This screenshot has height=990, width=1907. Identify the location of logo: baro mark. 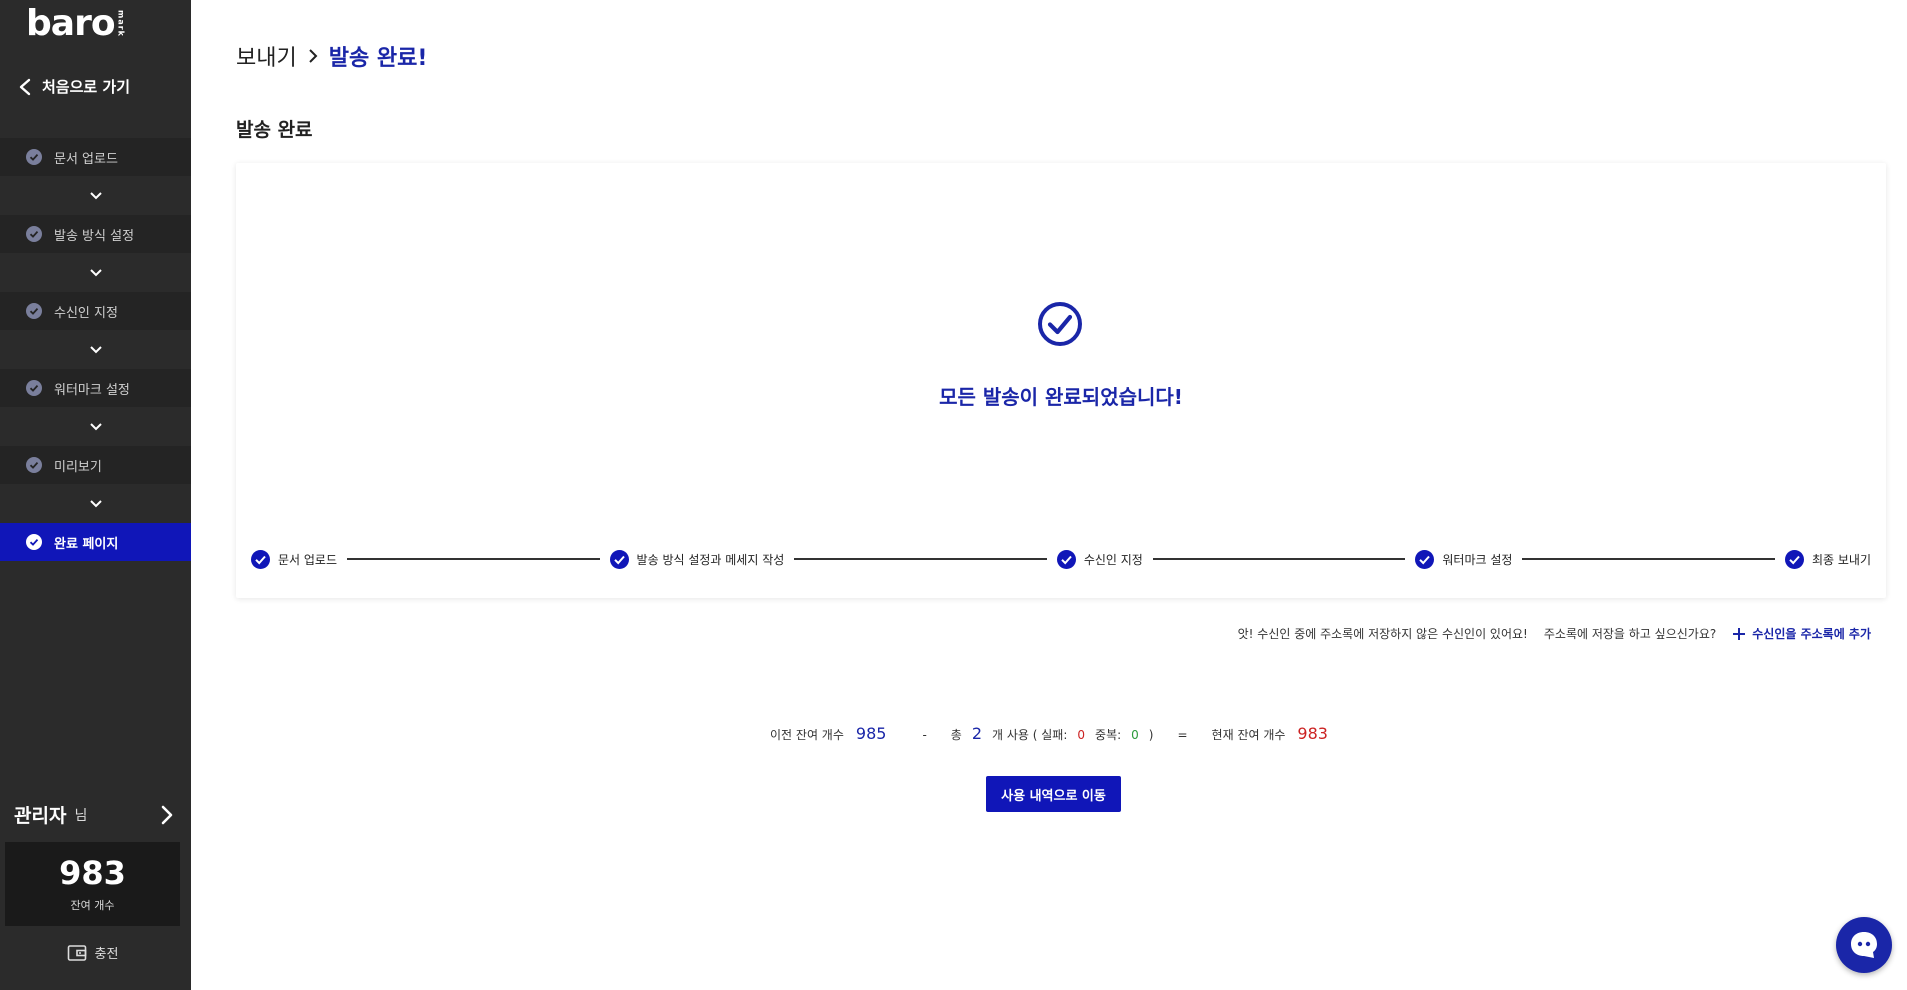
(76, 24).